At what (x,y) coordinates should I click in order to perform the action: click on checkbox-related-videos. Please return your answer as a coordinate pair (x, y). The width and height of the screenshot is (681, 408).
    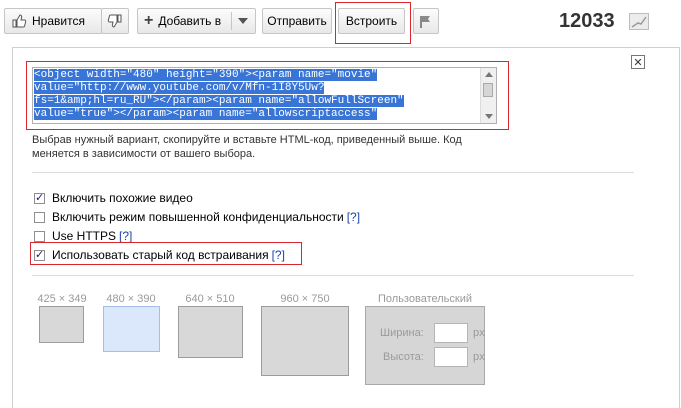
    Looking at the image, I should click on (39, 197).